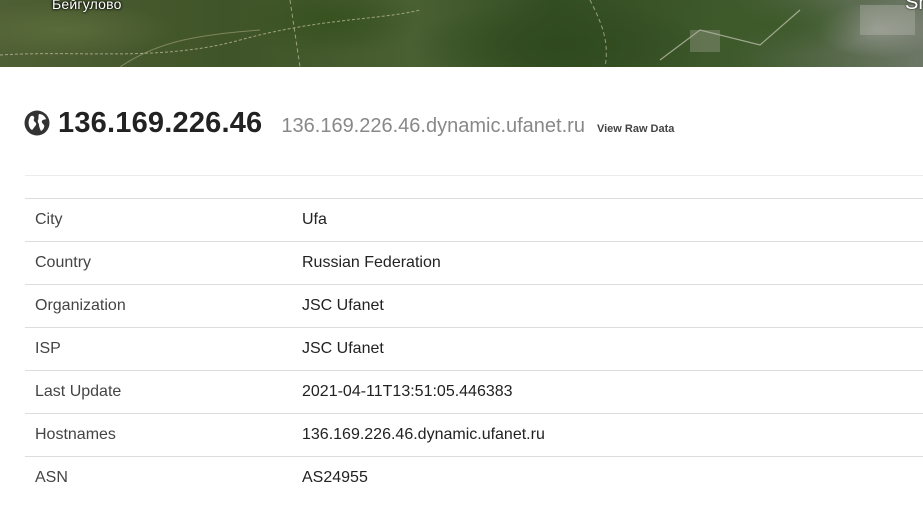 This screenshot has width=923, height=529. I want to click on globe-icon, so click(37, 123).